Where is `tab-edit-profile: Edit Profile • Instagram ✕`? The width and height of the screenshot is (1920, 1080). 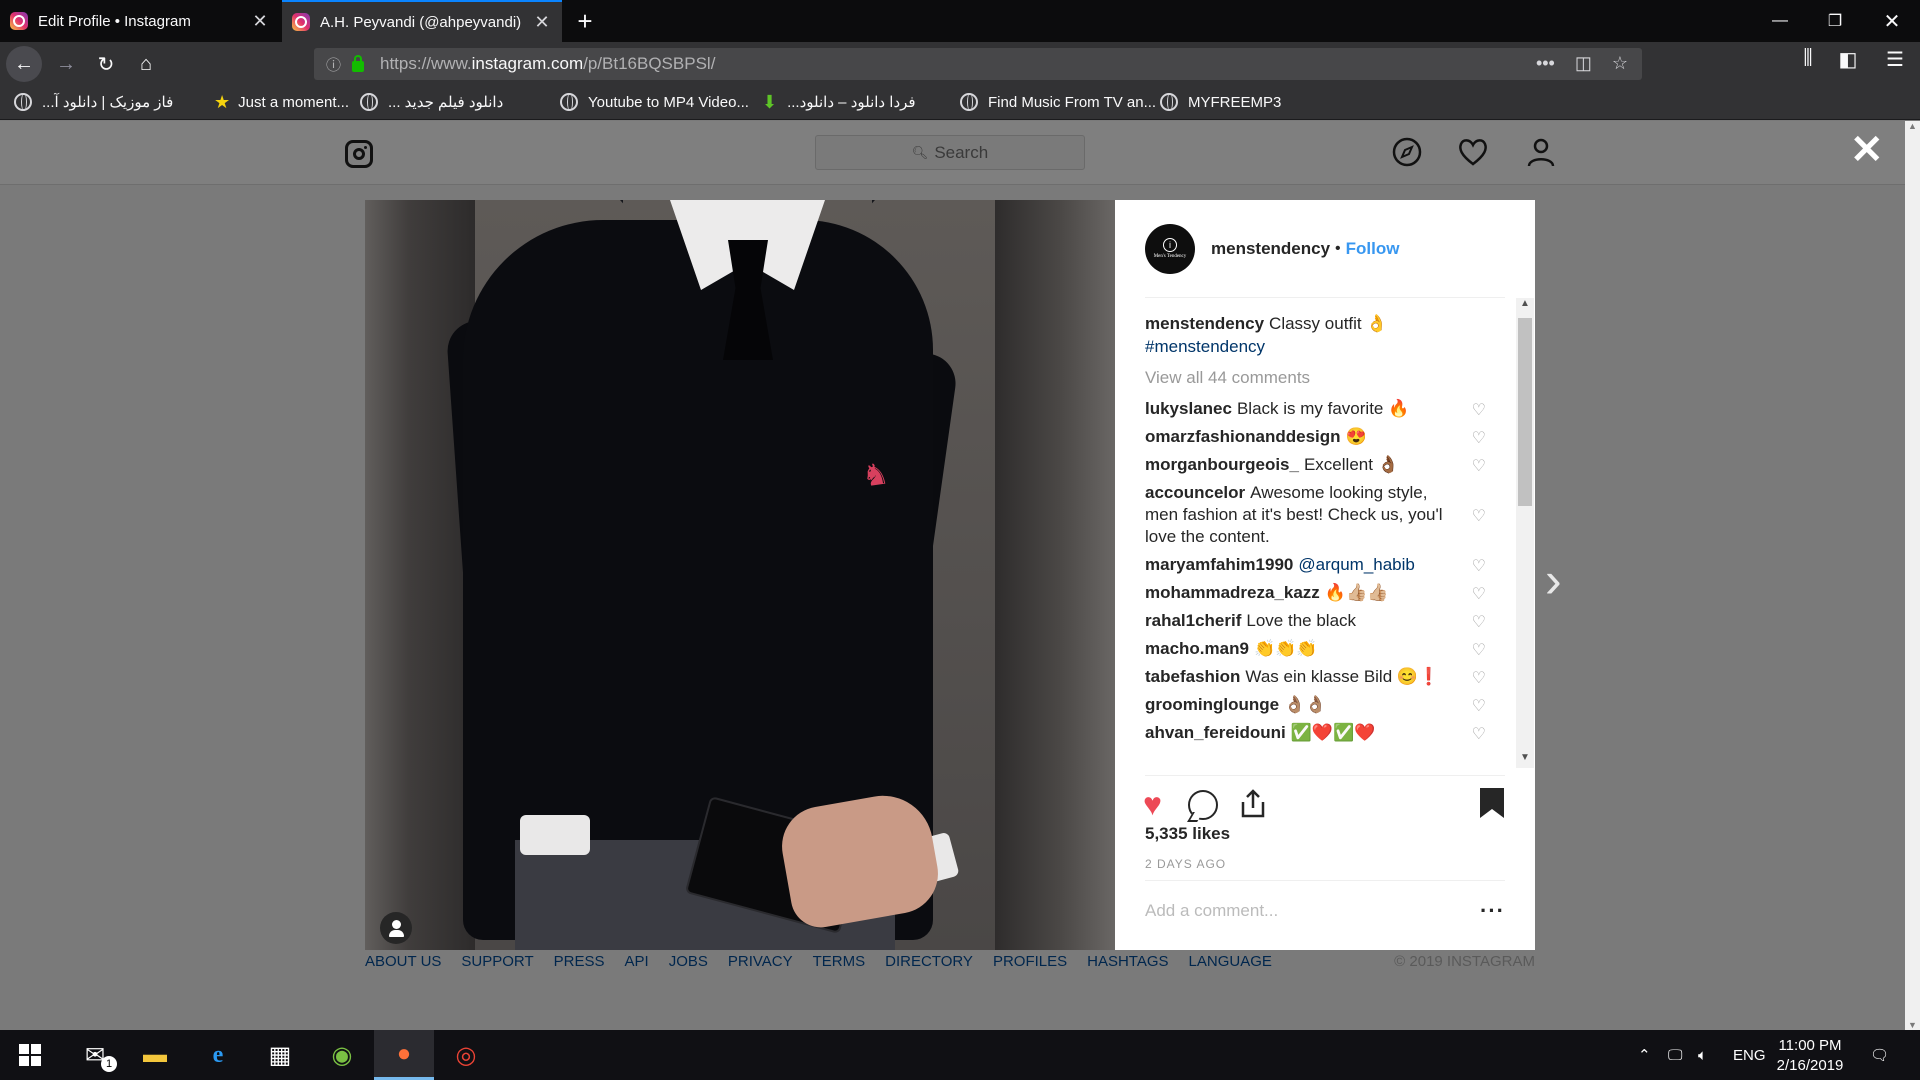 tab-edit-profile: Edit Profile • Instagram ✕ is located at coordinates (140, 21).